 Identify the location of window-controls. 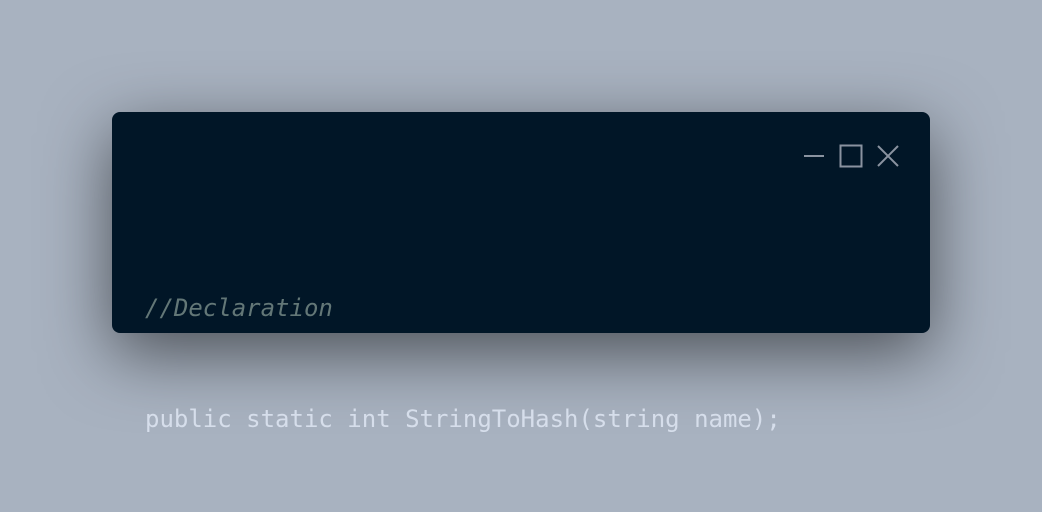
(851, 156).